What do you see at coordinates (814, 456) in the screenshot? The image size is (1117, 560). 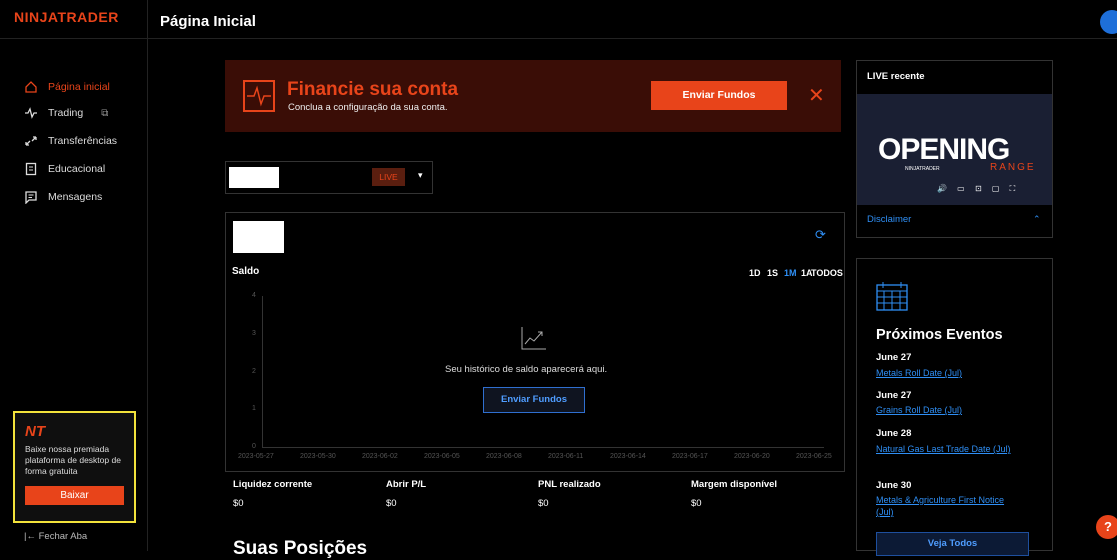 I see `x-tick-label: 2023-06-25` at bounding box center [814, 456].